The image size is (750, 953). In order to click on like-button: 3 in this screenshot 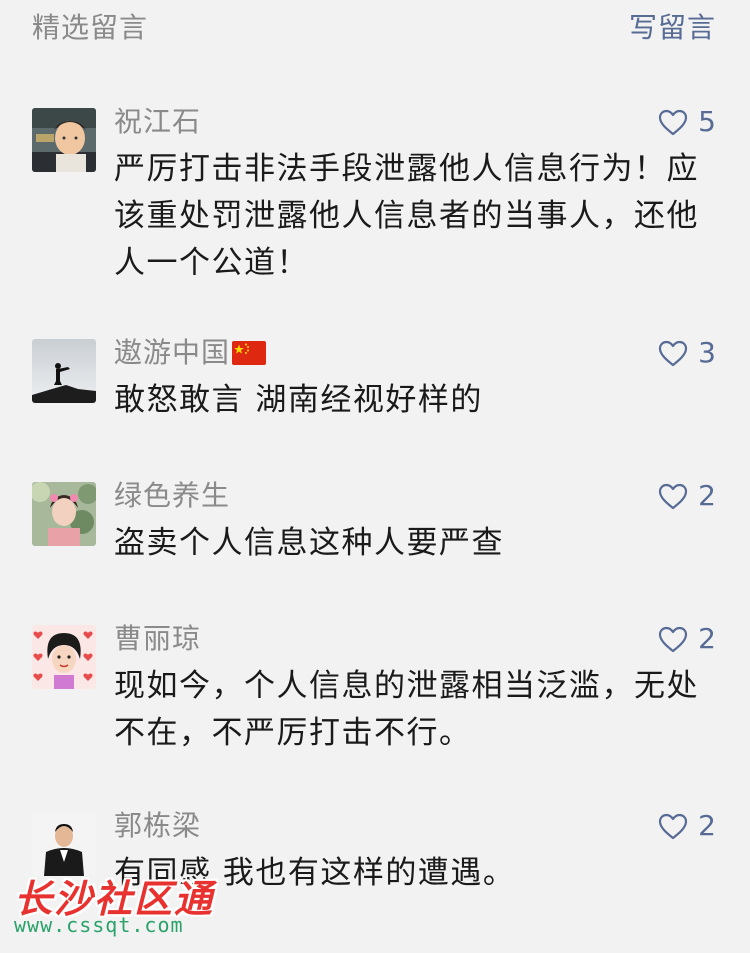, I will do `click(687, 353)`.